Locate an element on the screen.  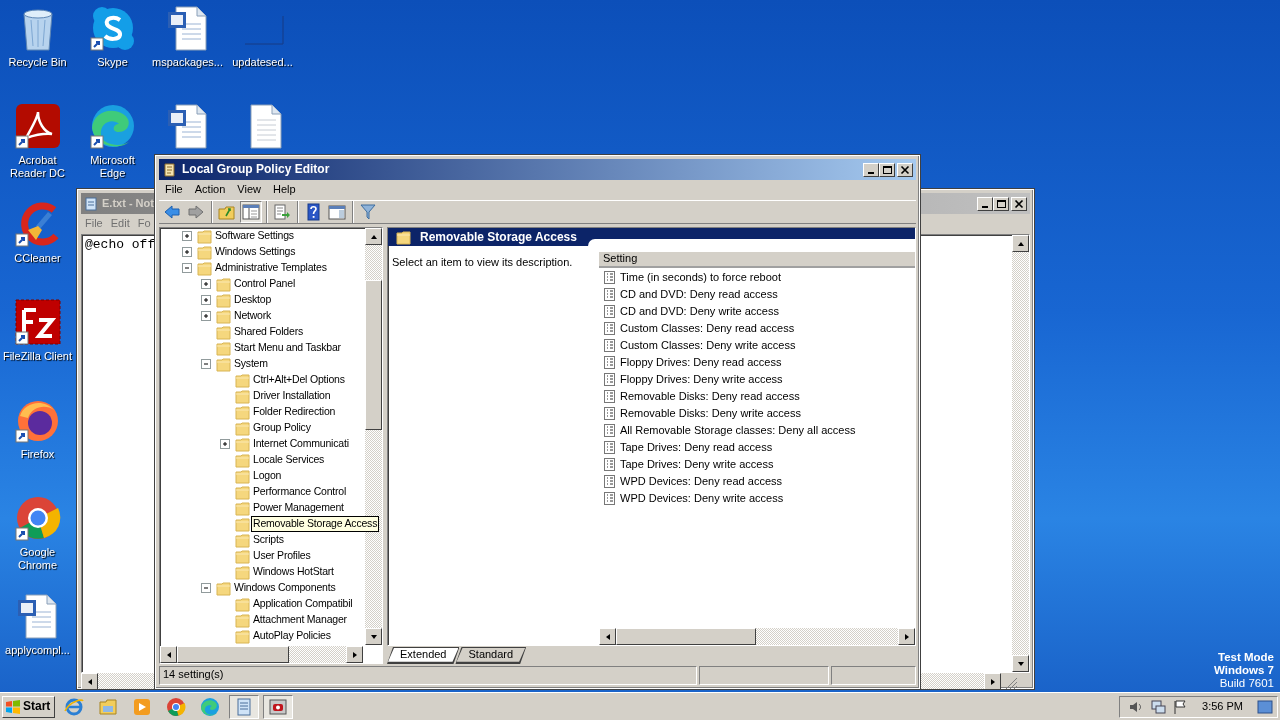
tree-item: Ctrl+Alt+Del Options is located at coordinates (299, 380).